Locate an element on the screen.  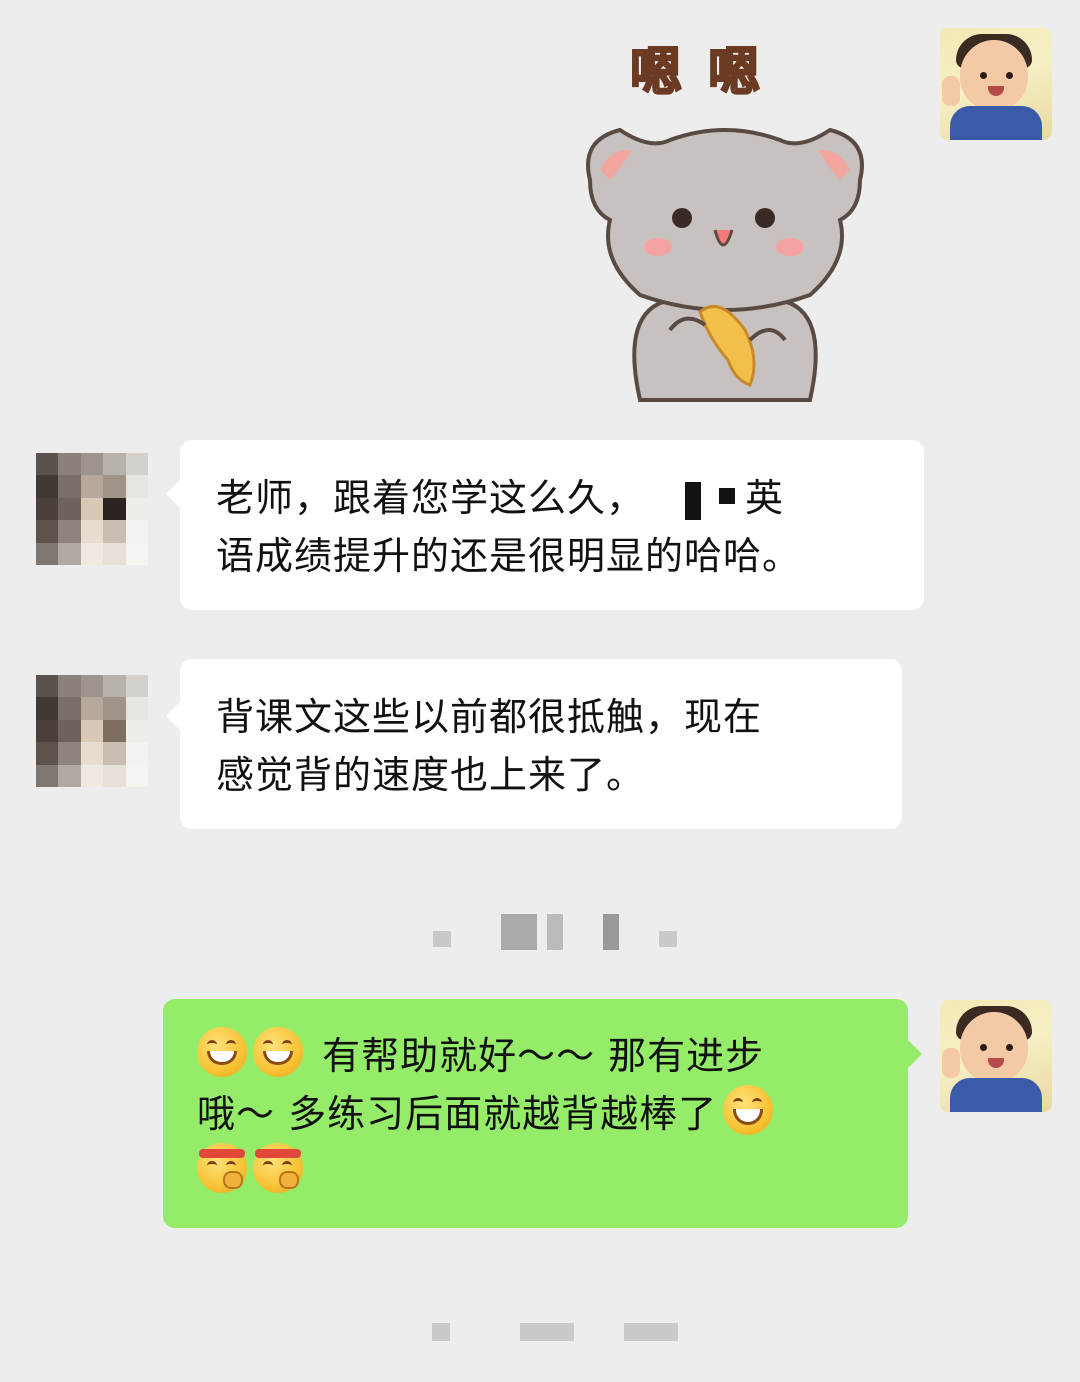
cat-sticker-icon is located at coordinates (725, 264).